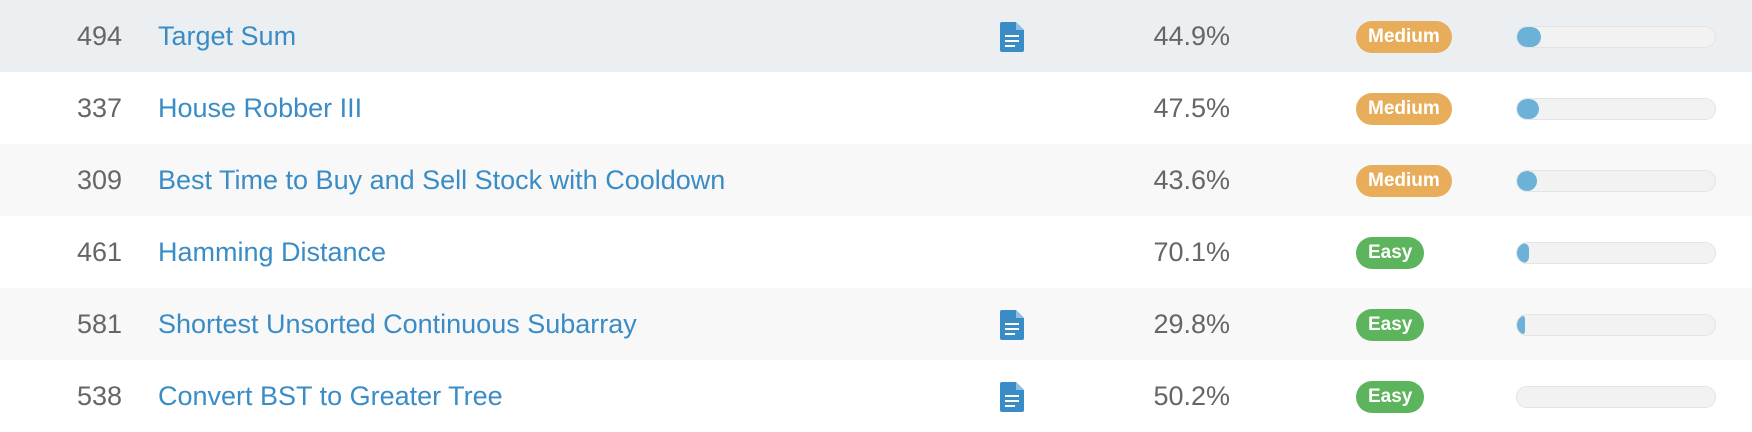 This screenshot has height=432, width=1752. Describe the element at coordinates (99, 180) in the screenshot. I see `problem-id: 309` at that location.